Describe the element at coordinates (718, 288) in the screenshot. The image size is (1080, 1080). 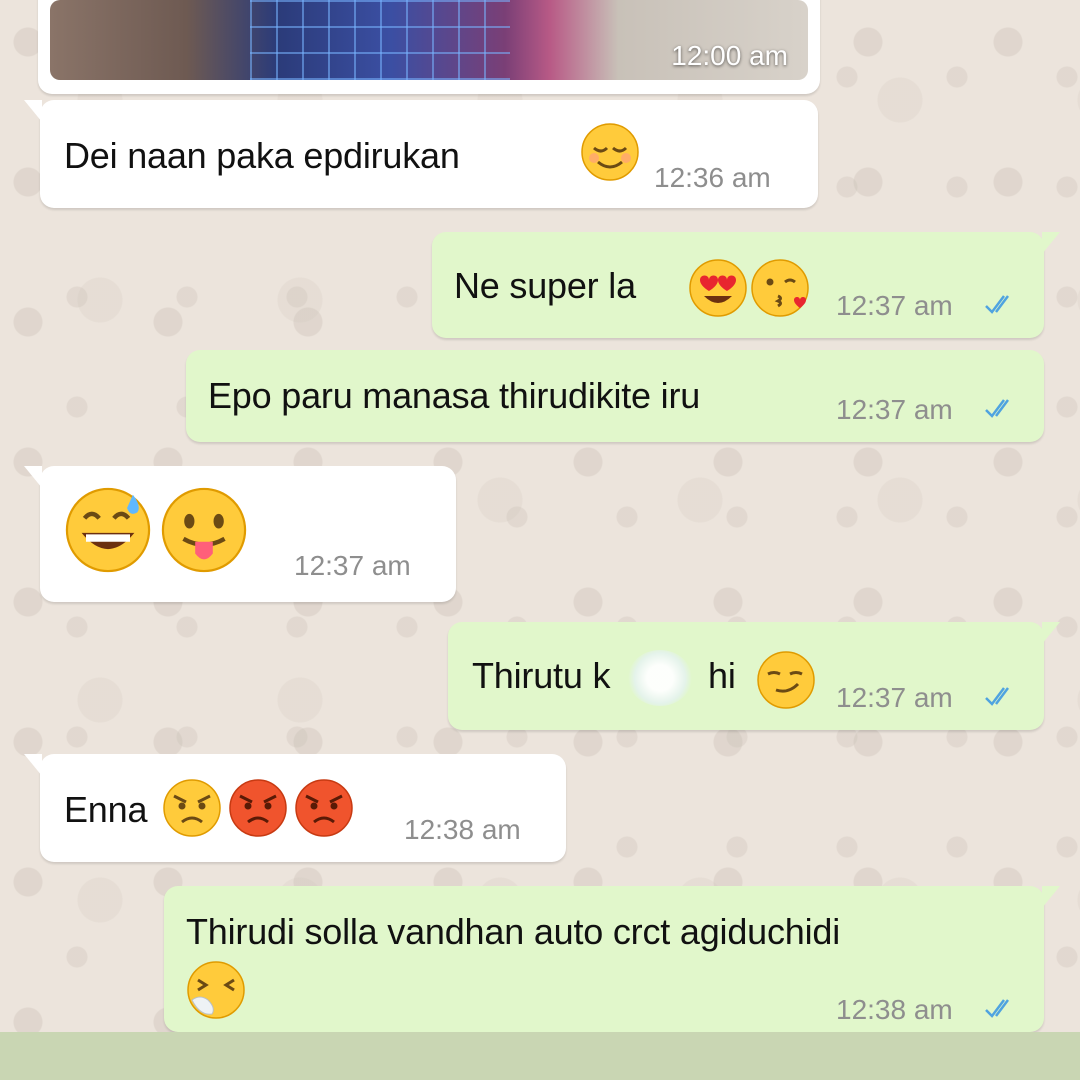
I see `heart-eyes-icon` at that location.